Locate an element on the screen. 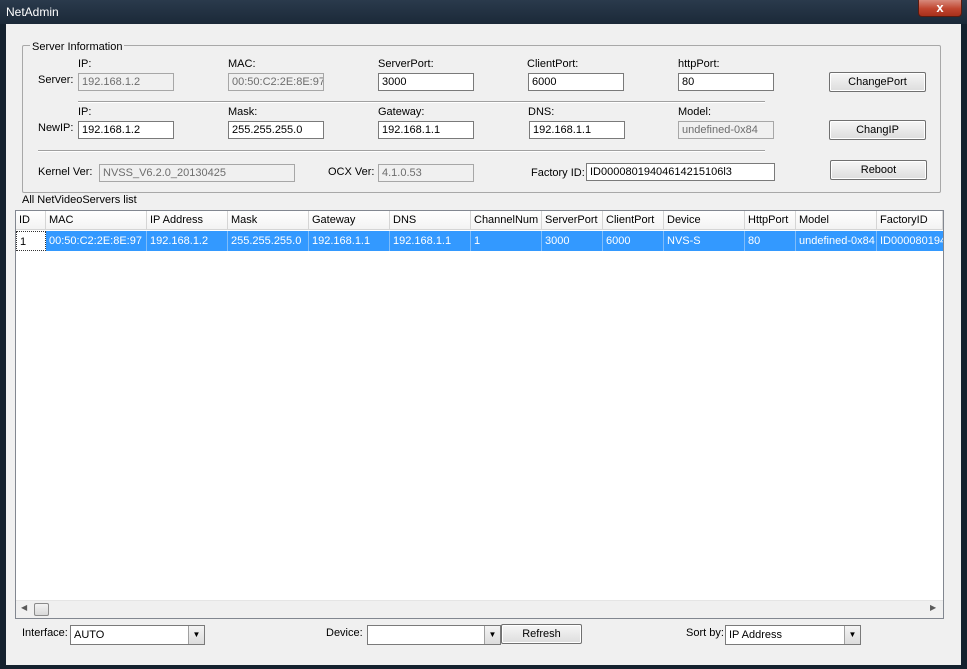 The image size is (967, 669). column-header-device: Device is located at coordinates (704, 220).